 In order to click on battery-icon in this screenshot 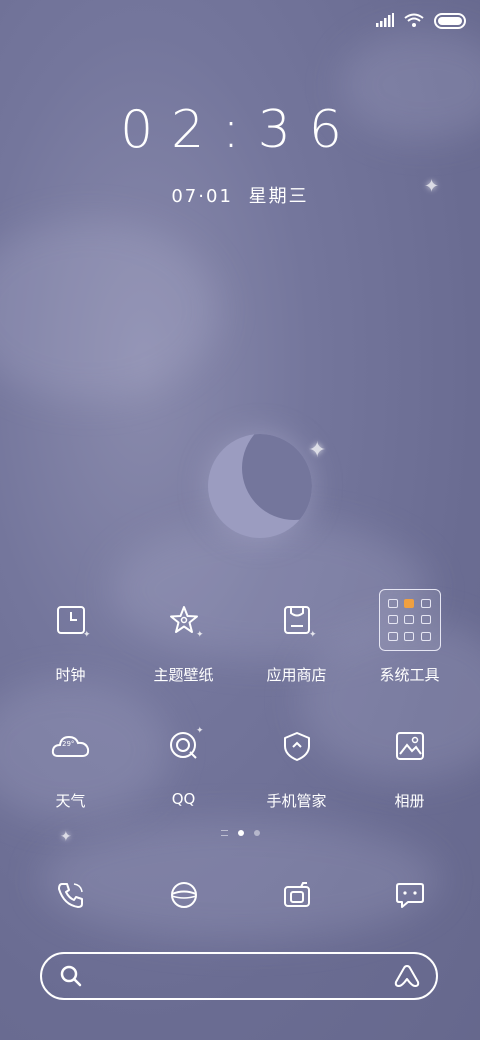, I will do `click(450, 21)`.